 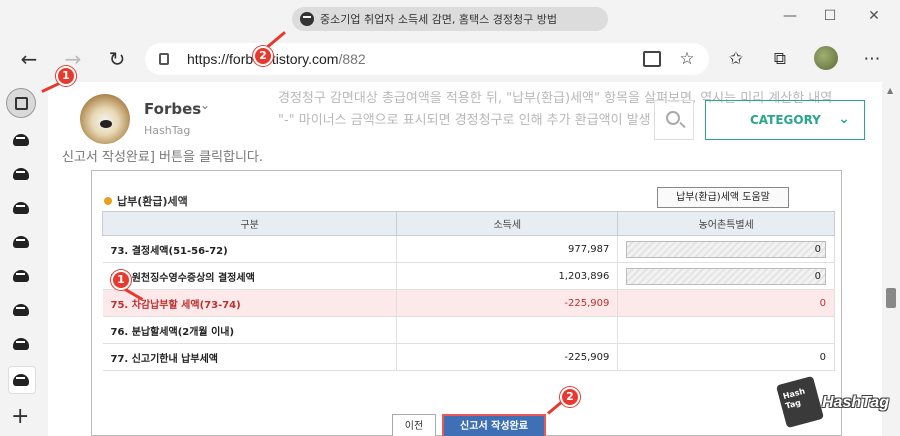 I want to click on active-tab: 중소기업 취업자 소득세 감면, 홈택스 경정청구 방법, so click(x=450, y=19).